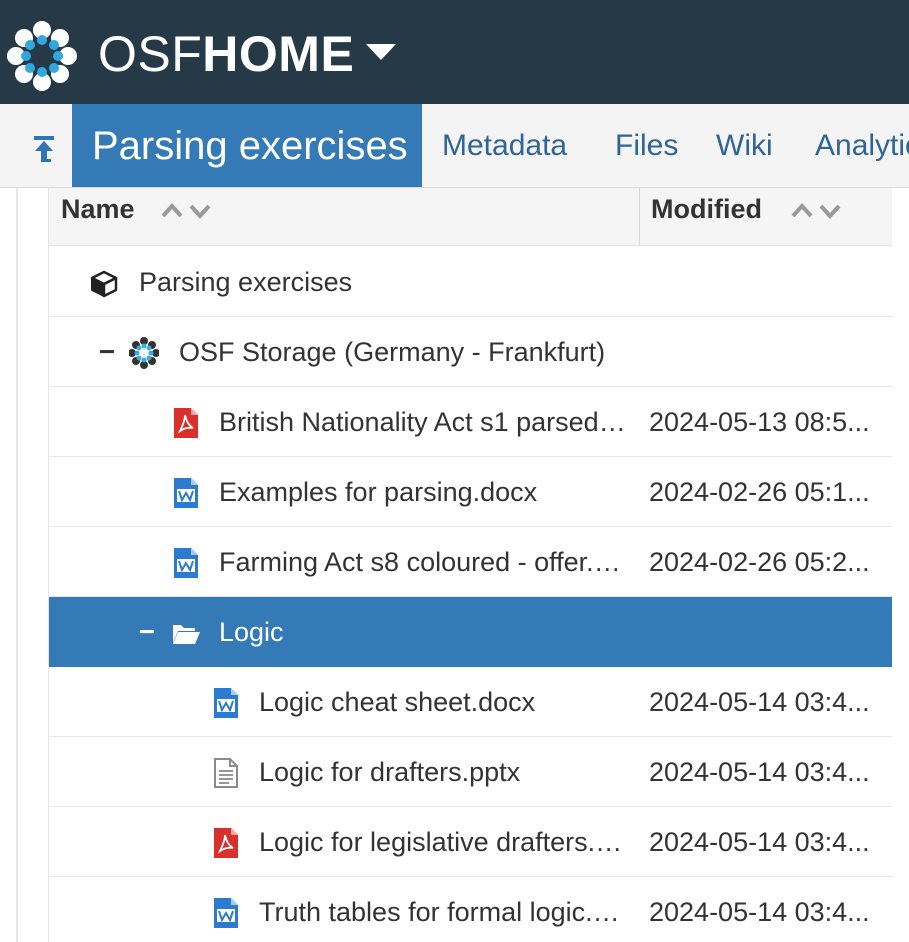 The width and height of the screenshot is (909, 942). What do you see at coordinates (390, 772) in the screenshot?
I see `row-name: Logic for drafters.pptx` at bounding box center [390, 772].